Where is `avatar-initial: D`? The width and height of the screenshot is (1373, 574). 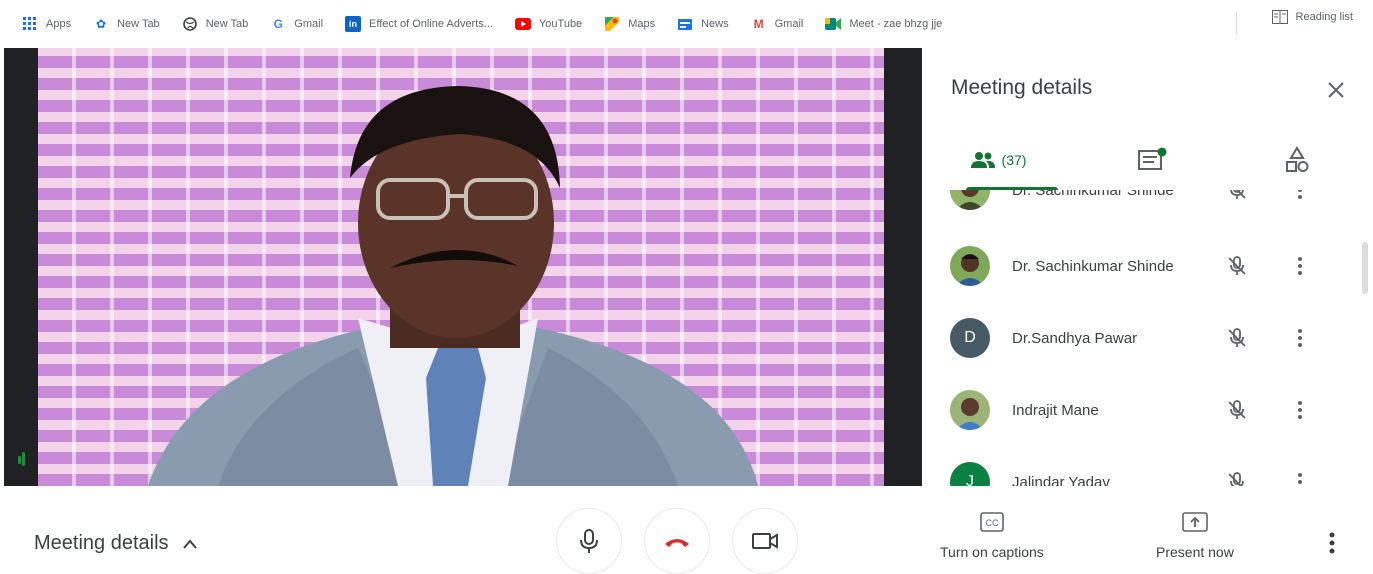
avatar-initial: D is located at coordinates (970, 337).